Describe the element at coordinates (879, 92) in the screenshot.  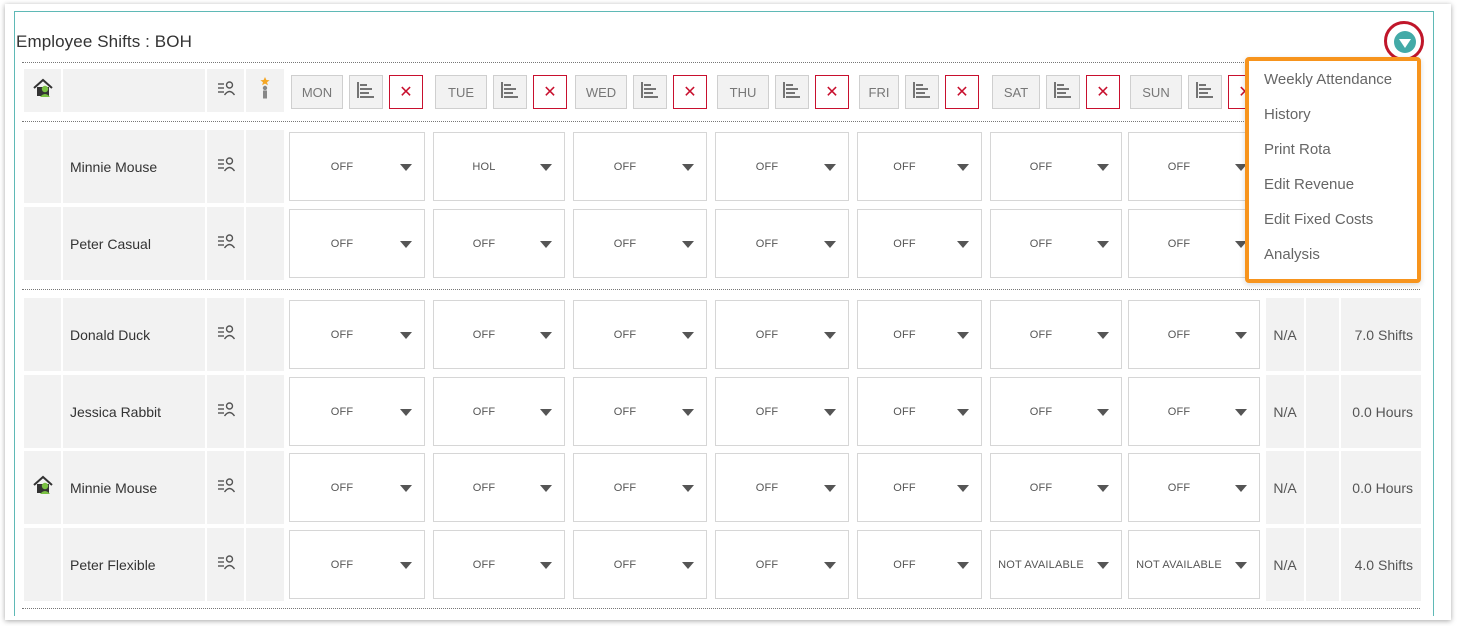
I see `day-header-fri: FRI` at that location.